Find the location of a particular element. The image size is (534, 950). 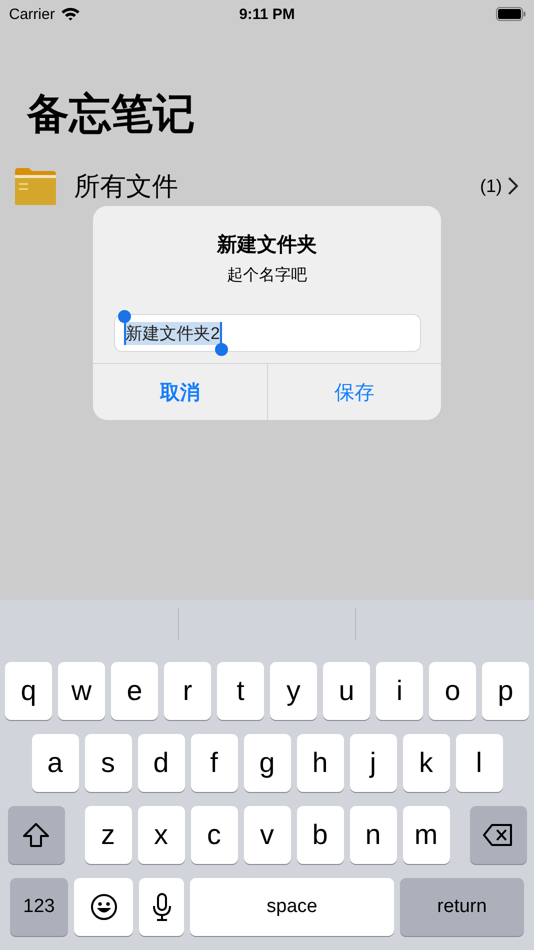

letter-key: f is located at coordinates (214, 763).